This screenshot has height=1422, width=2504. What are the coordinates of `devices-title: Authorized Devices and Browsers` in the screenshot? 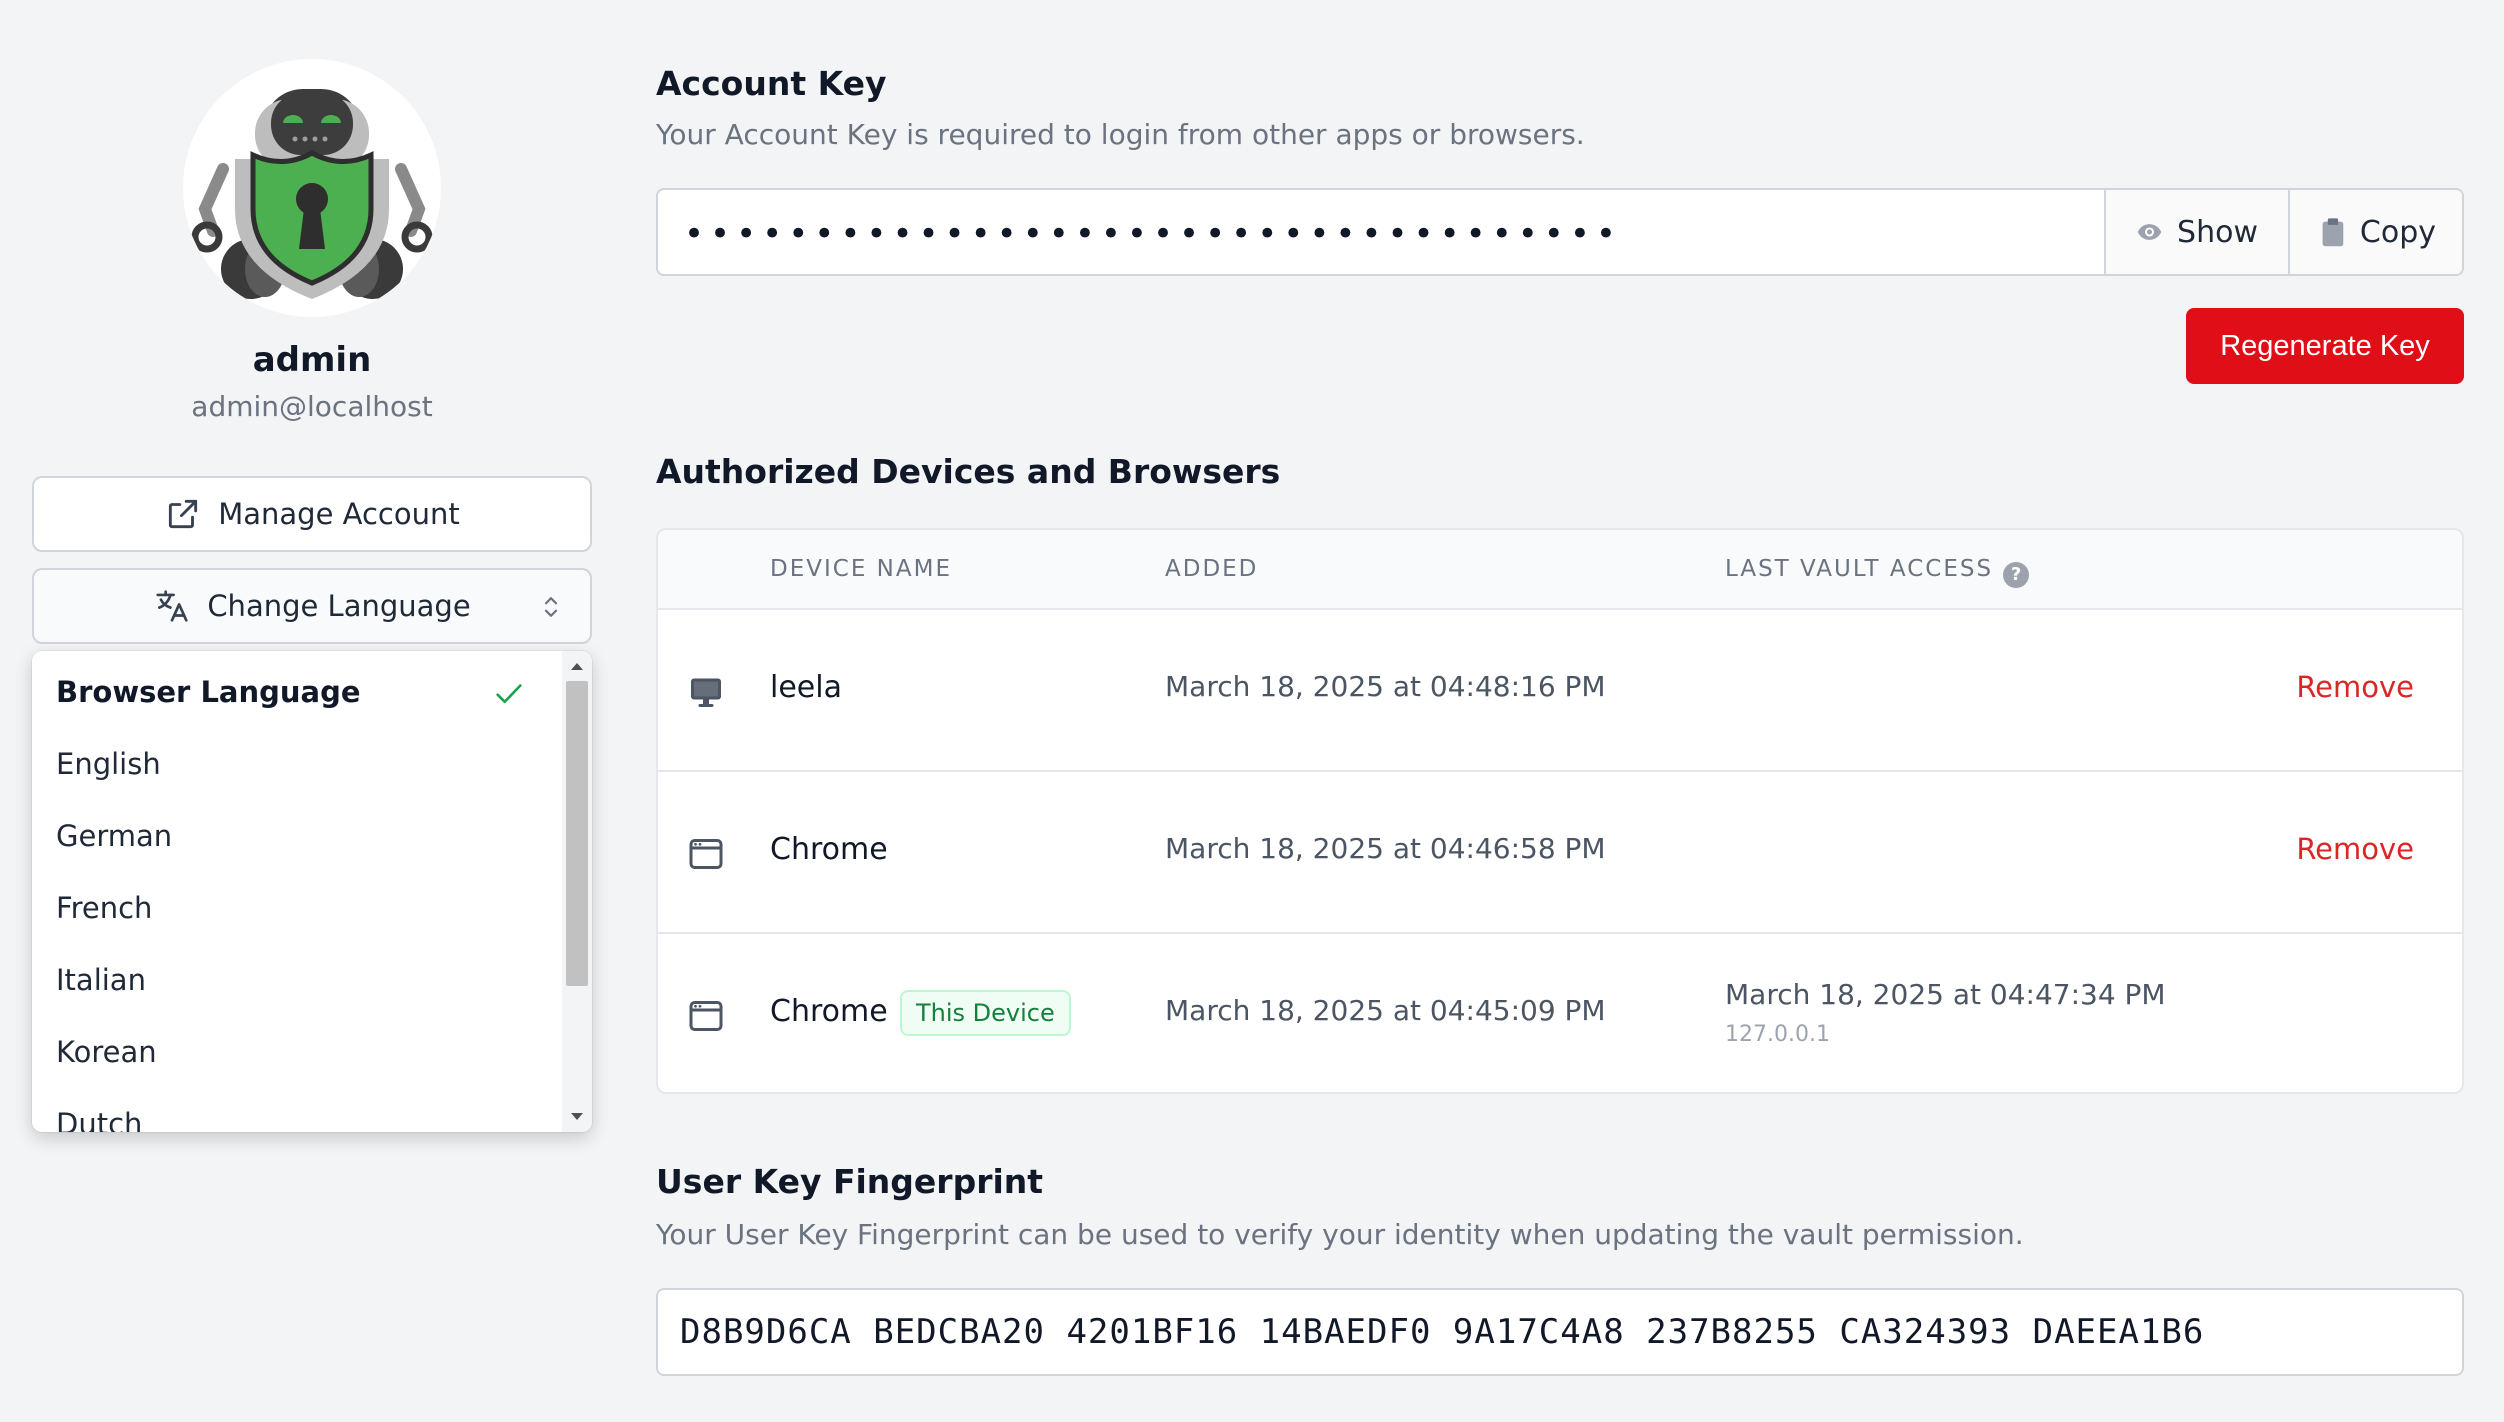 It's located at (968, 471).